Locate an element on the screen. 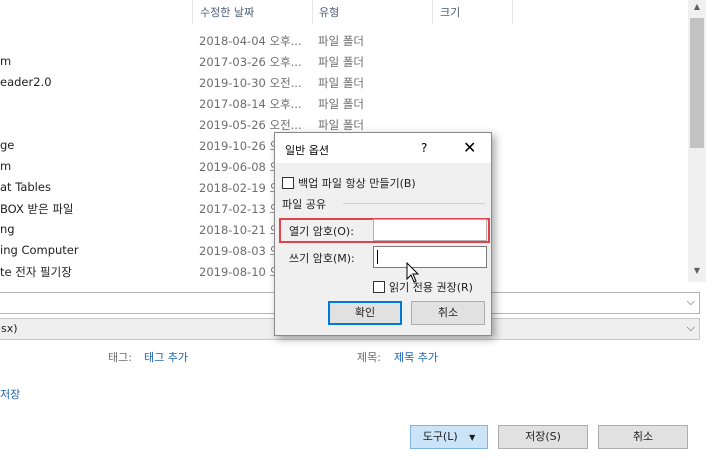 This screenshot has width=706, height=460. list-item: eader2.0 2019-10-30 오전... 파일 폴더 is located at coordinates (343, 83).